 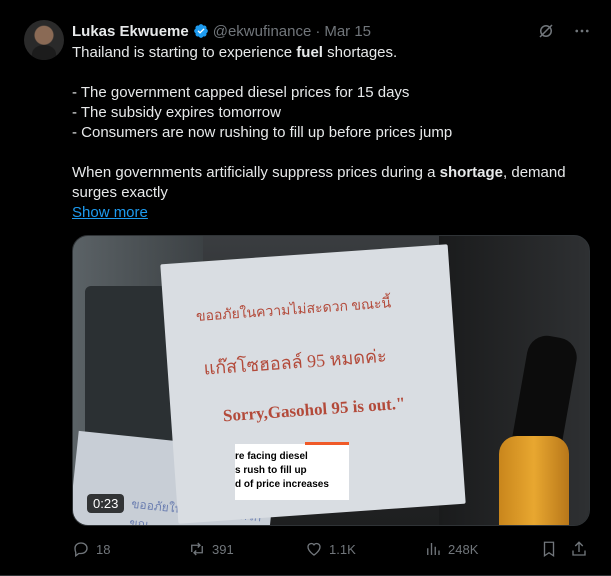 What do you see at coordinates (201, 31) in the screenshot?
I see `verified-badge-icon` at bounding box center [201, 31].